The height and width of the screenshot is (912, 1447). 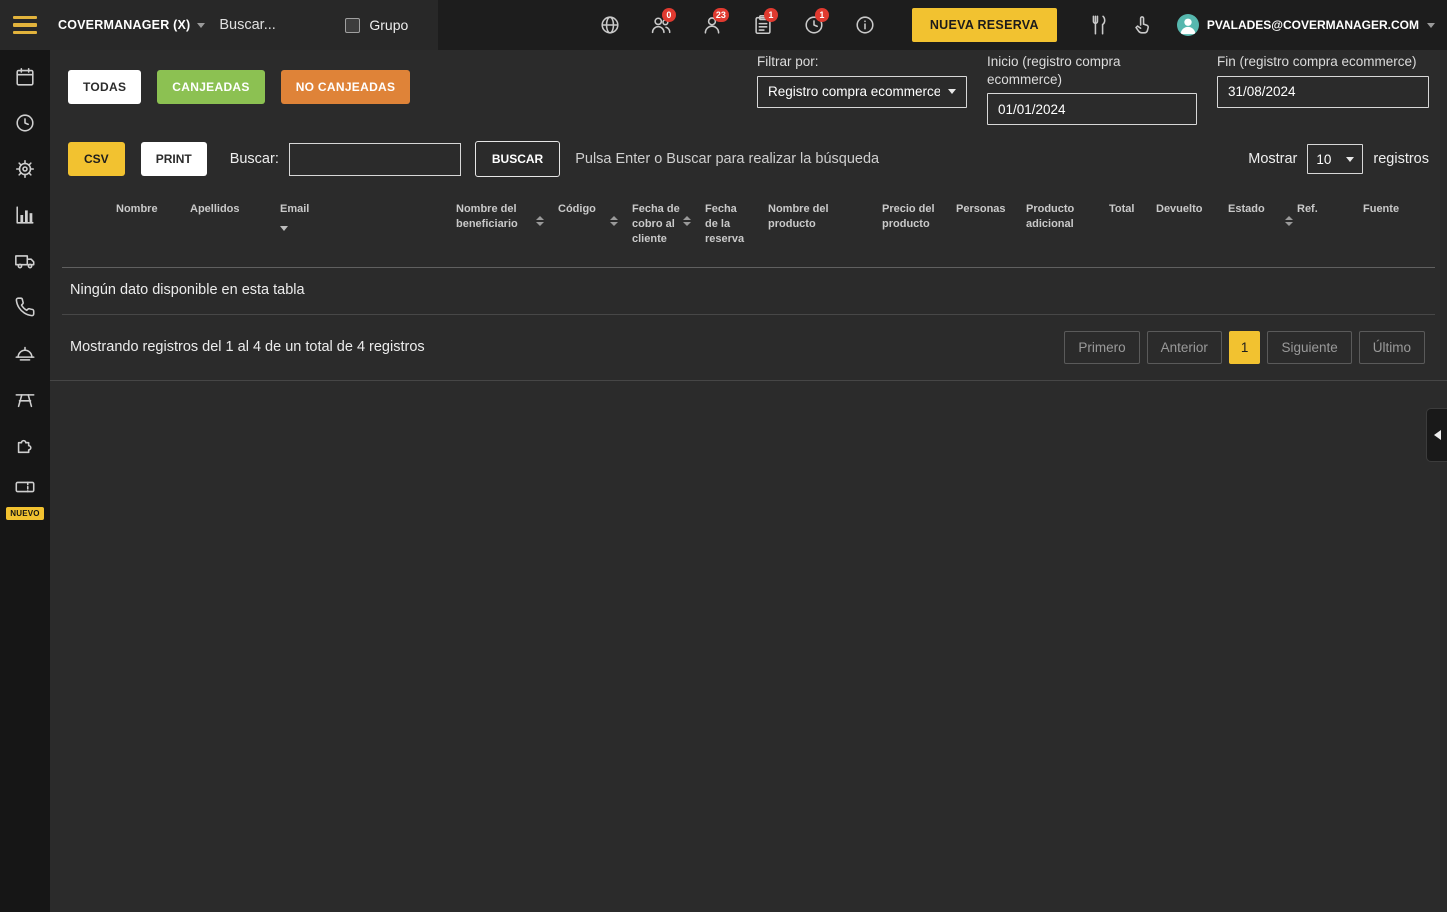 I want to click on clock-icon, so click(x=25, y=123).